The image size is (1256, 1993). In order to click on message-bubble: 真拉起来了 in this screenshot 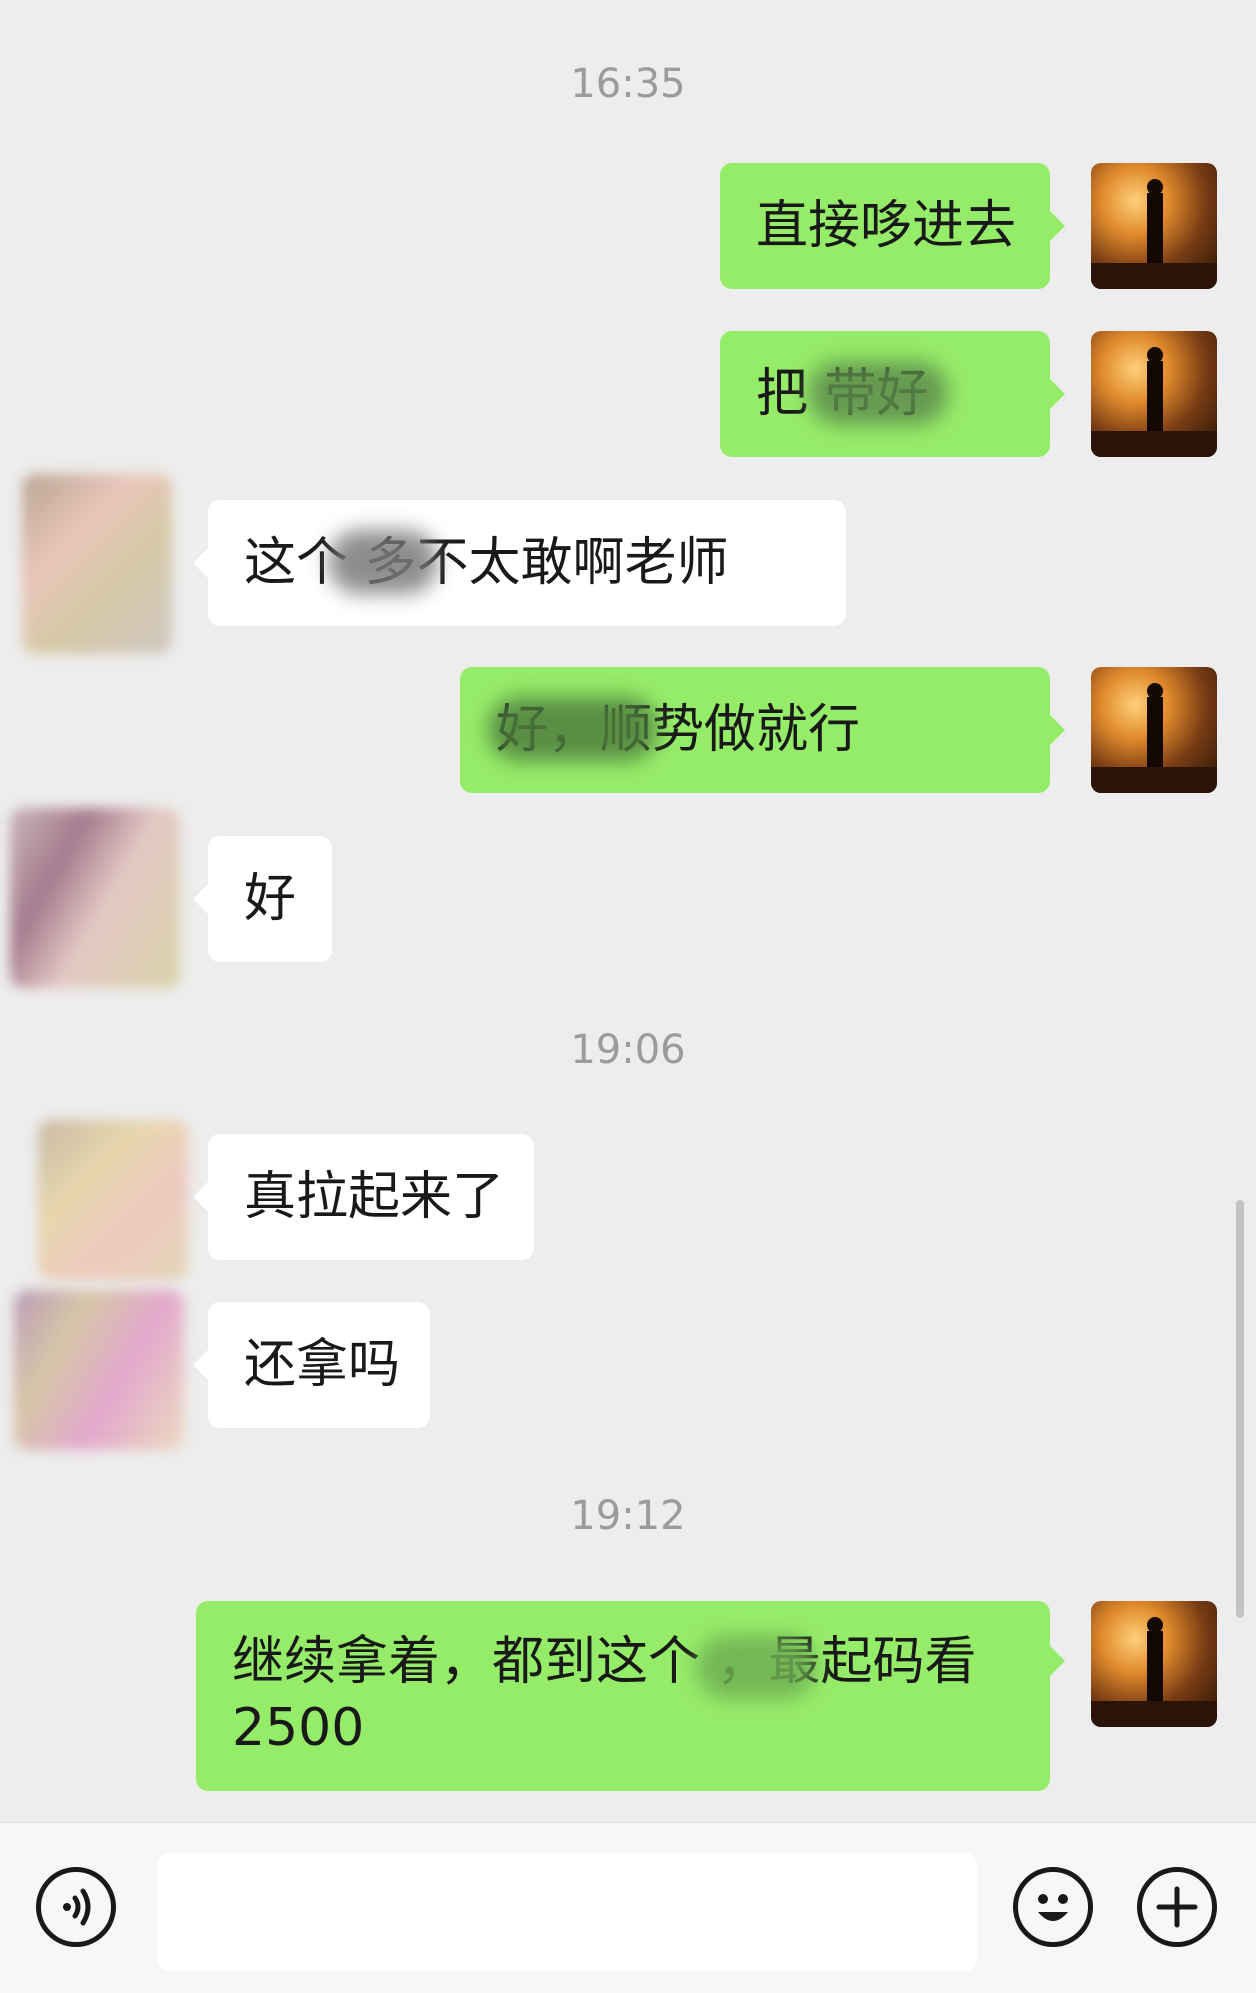, I will do `click(363, 1197)`.